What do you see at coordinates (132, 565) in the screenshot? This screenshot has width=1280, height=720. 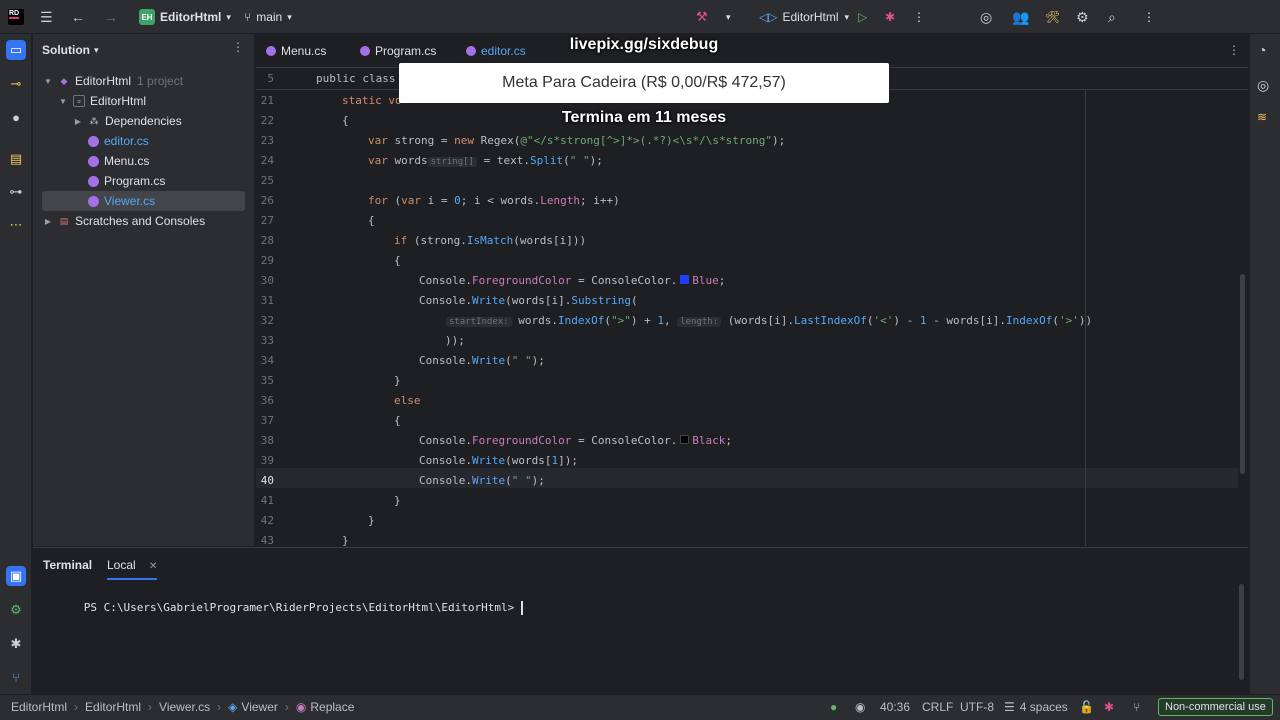 I see `terminal-tab-local: Local ✕` at bounding box center [132, 565].